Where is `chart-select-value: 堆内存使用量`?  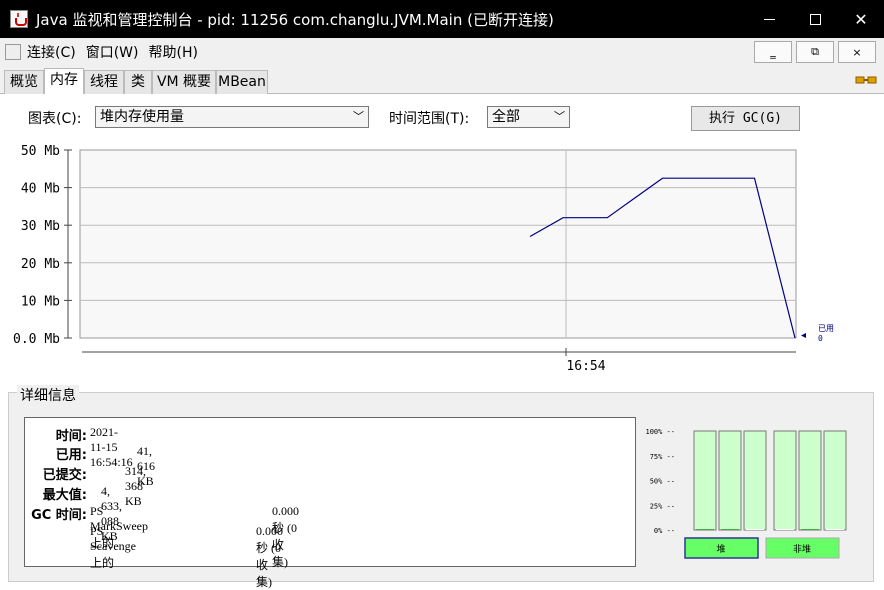 chart-select-value: 堆内存使用量 is located at coordinates (142, 117).